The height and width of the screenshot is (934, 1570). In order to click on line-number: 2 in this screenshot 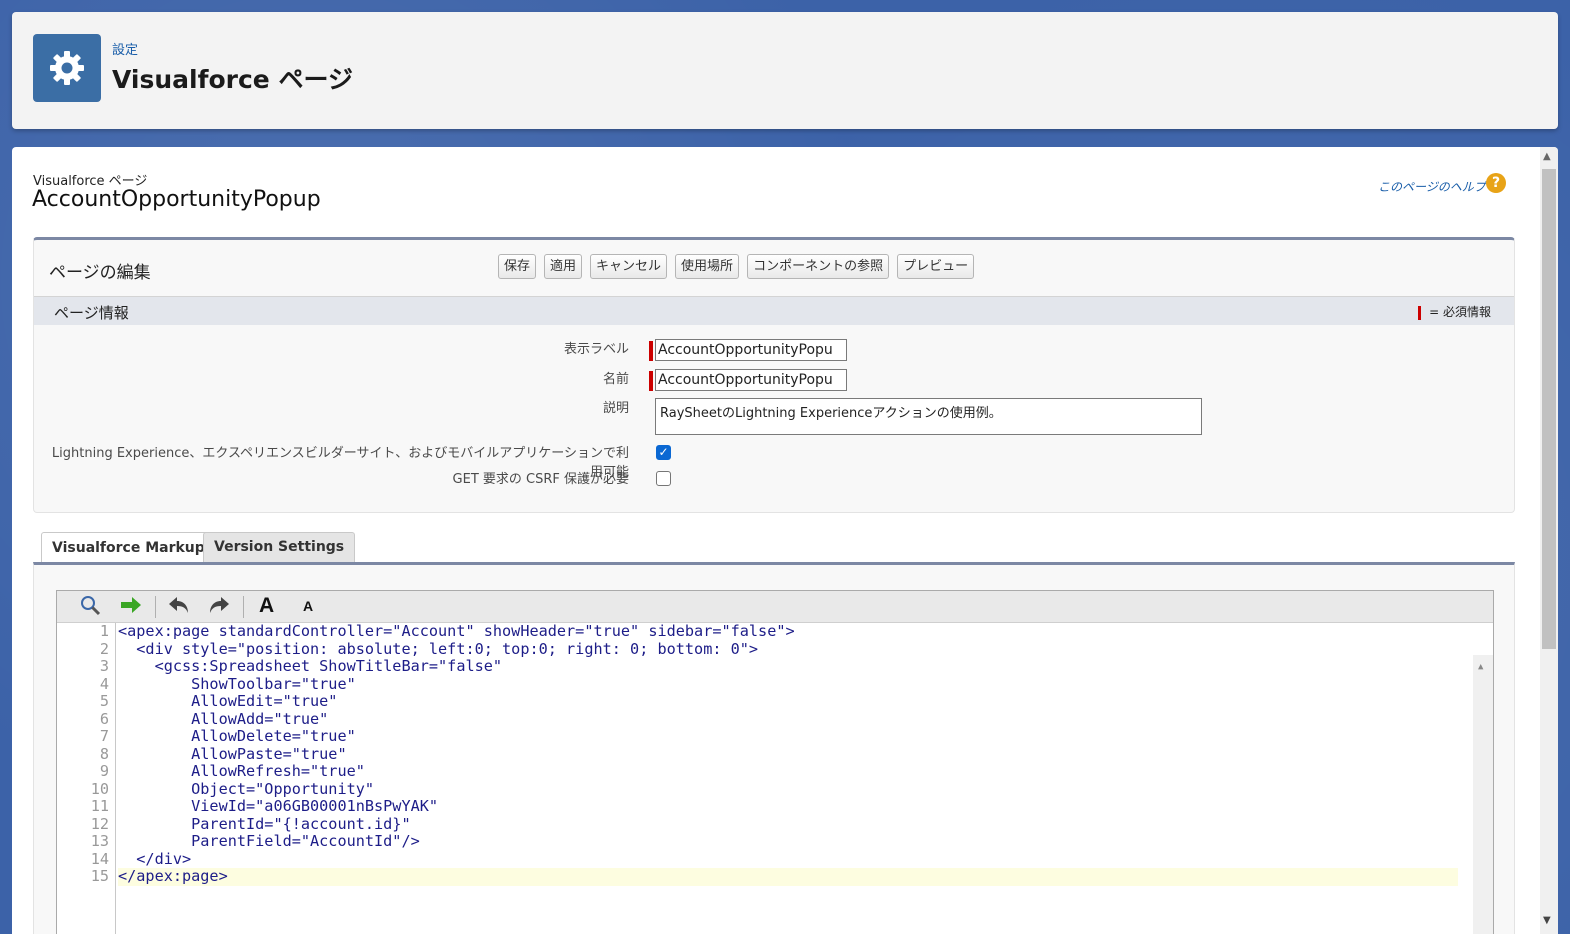, I will do `click(104, 648)`.